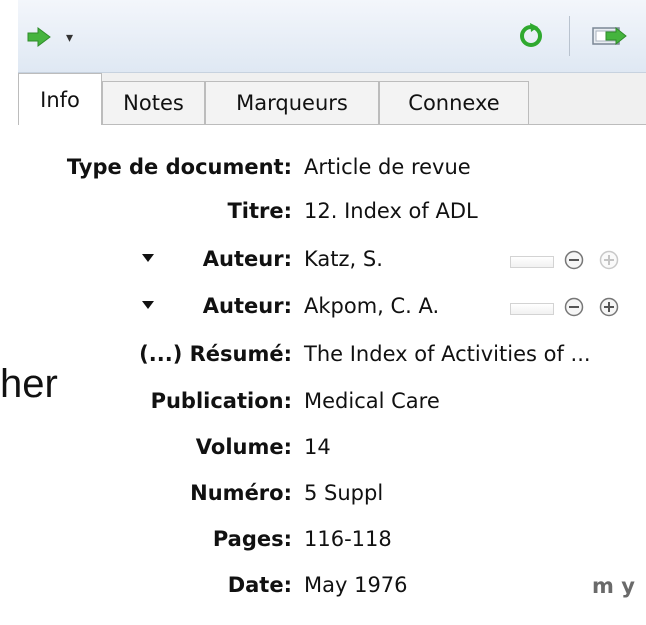  What do you see at coordinates (241, 493) in the screenshot?
I see `field-label-issue: Numéro:` at bounding box center [241, 493].